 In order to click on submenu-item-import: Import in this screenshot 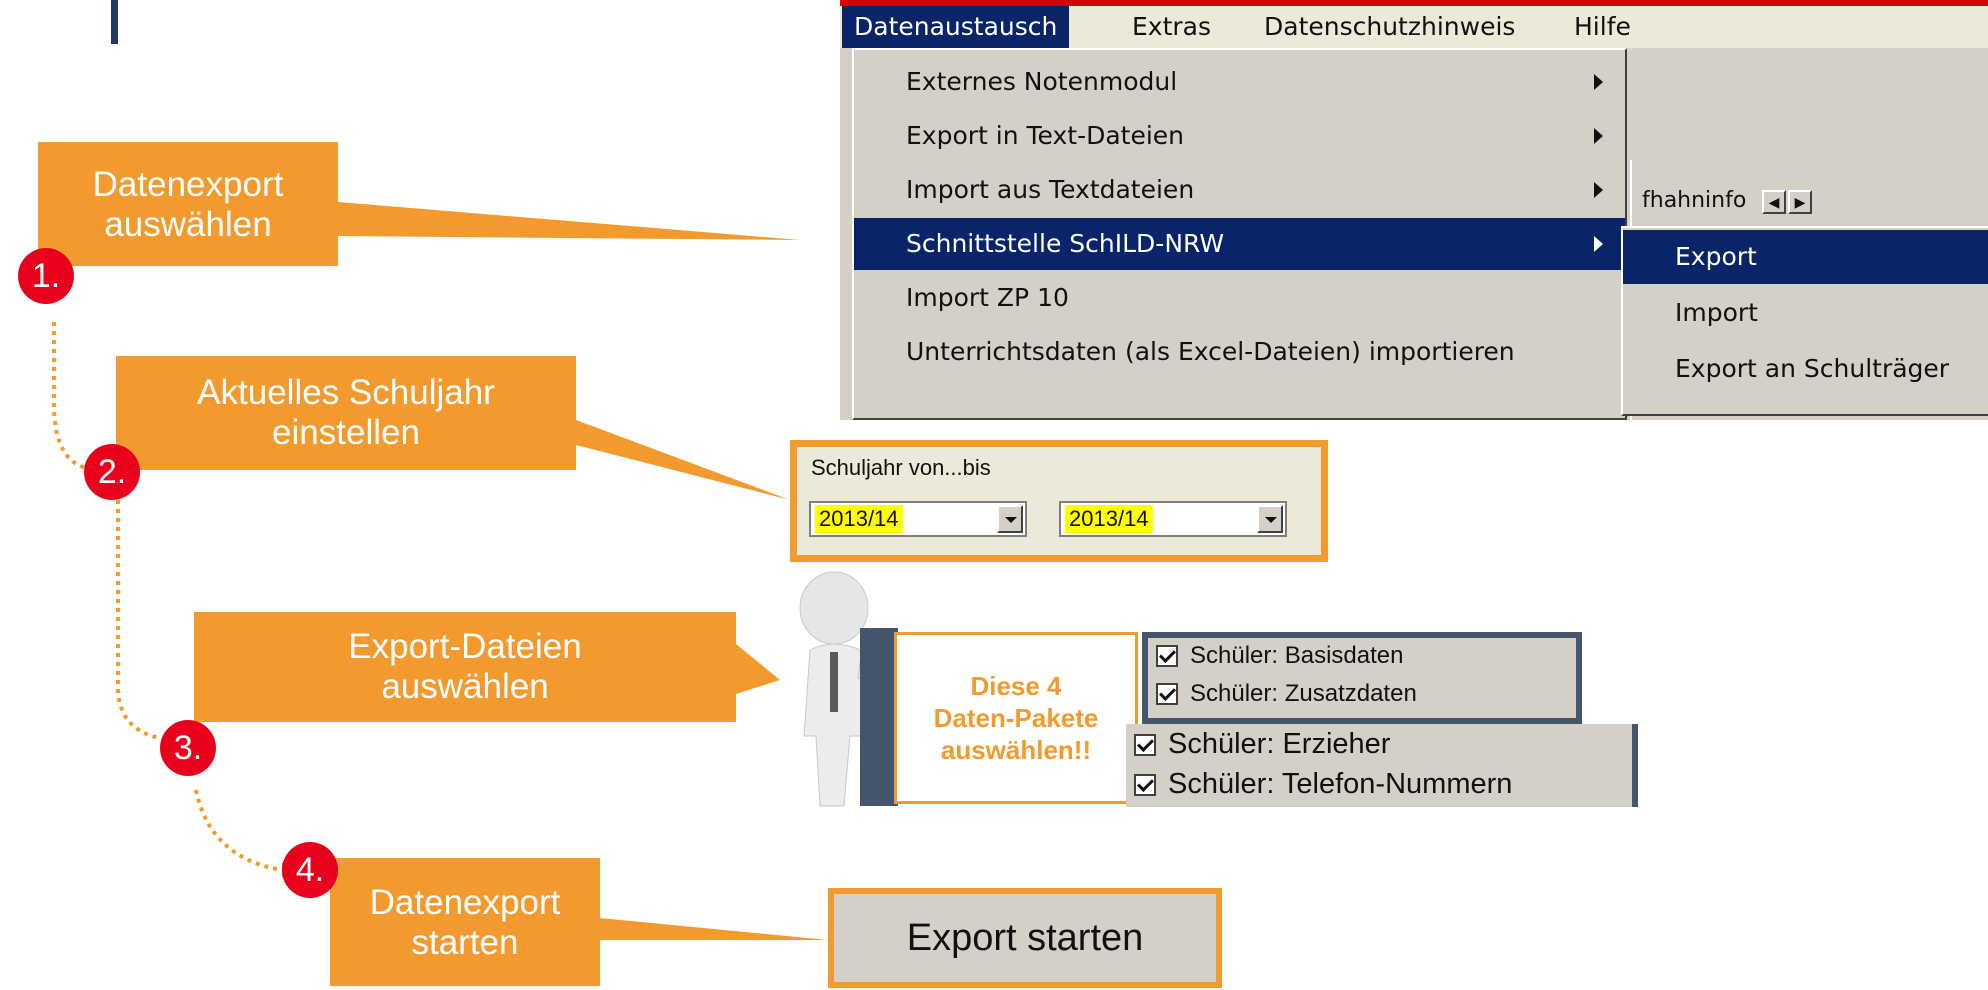, I will do `click(1805, 313)`.